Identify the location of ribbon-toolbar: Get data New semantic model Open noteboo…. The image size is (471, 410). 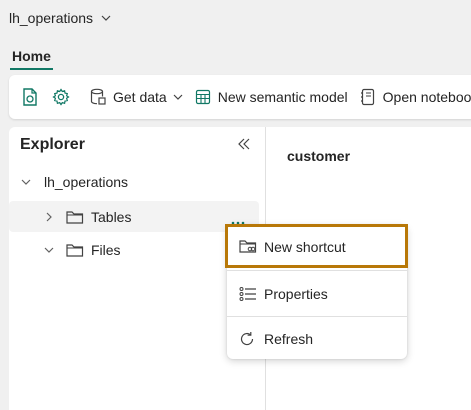
(240, 97).